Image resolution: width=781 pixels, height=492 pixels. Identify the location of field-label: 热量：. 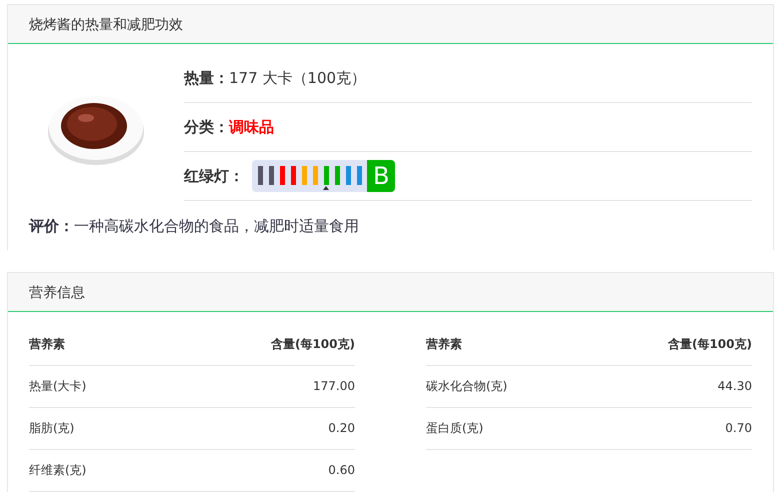
(206, 78).